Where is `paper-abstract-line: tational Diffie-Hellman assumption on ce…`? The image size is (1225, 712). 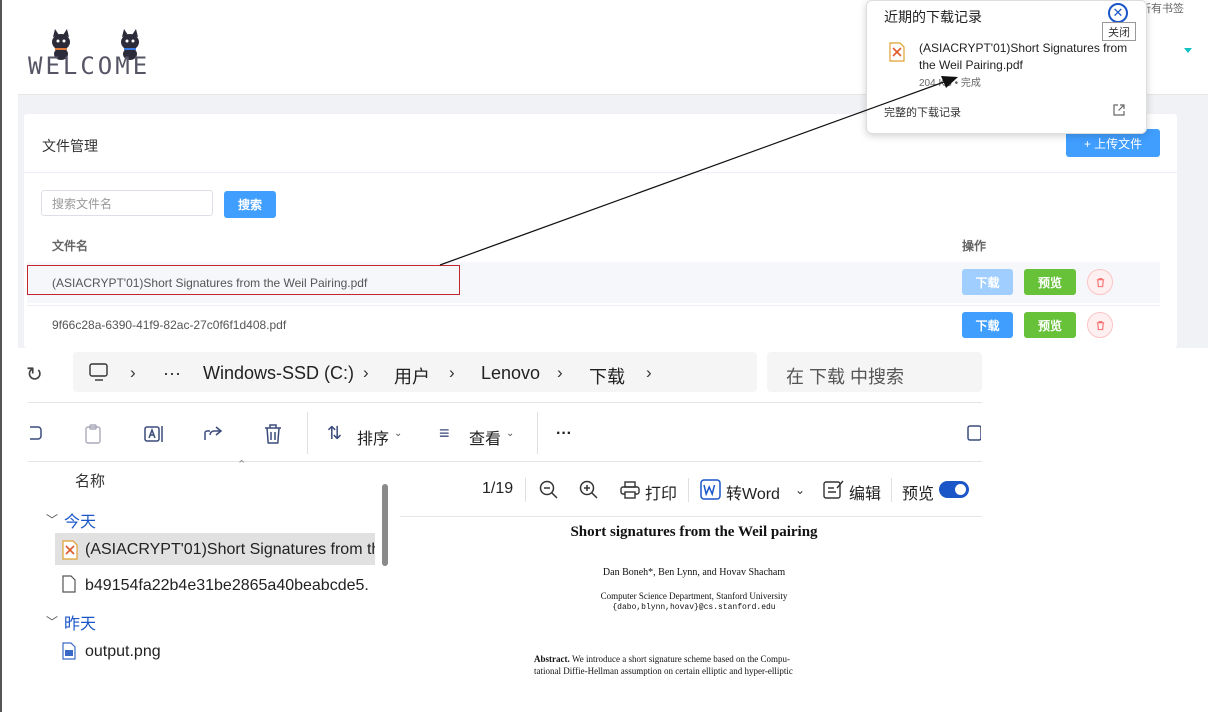
paper-abstract-line: tational Diffie-Hellman assumption on ce… is located at coordinates (663, 671).